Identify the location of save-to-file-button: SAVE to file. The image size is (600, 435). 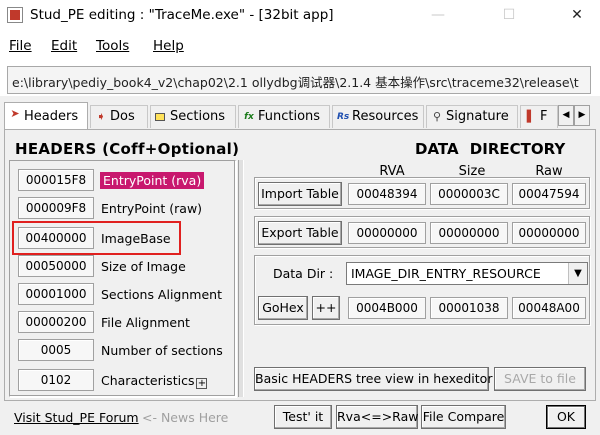
(540, 379).